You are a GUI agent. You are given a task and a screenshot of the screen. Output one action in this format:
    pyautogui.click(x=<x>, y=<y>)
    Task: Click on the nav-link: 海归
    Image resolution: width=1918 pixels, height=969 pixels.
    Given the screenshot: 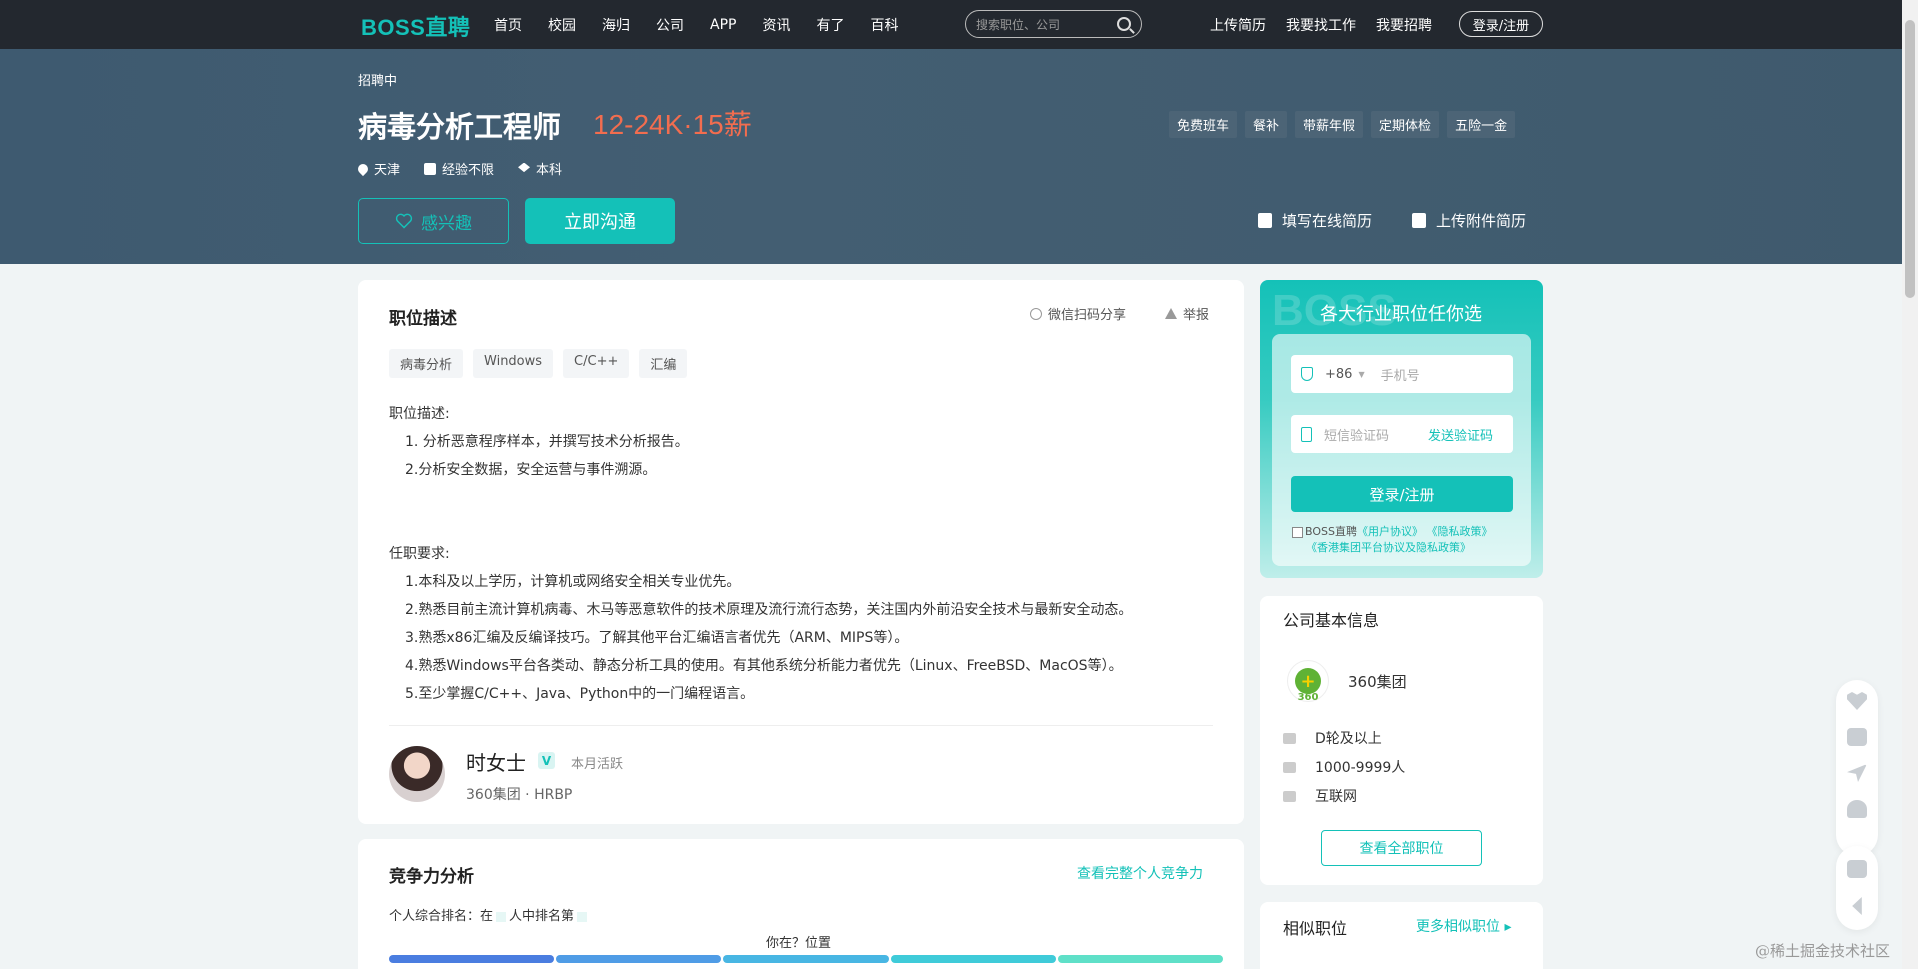 What is the action you would take?
    pyautogui.click(x=616, y=25)
    